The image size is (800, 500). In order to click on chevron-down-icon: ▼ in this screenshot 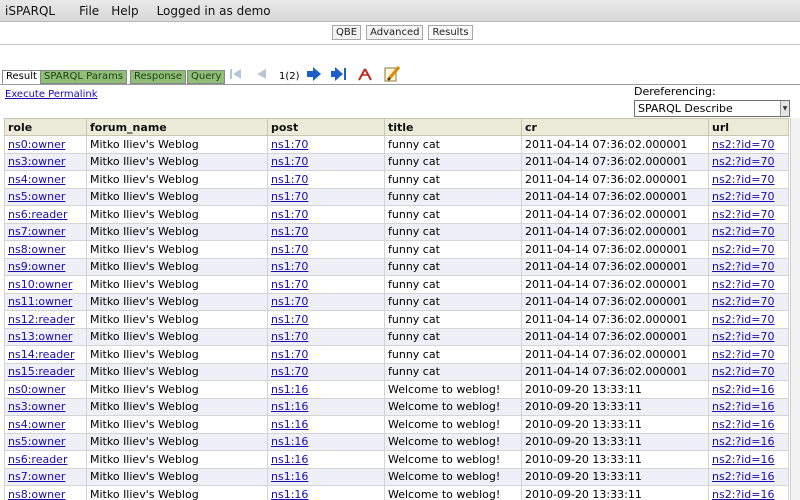, I will do `click(784, 108)`.